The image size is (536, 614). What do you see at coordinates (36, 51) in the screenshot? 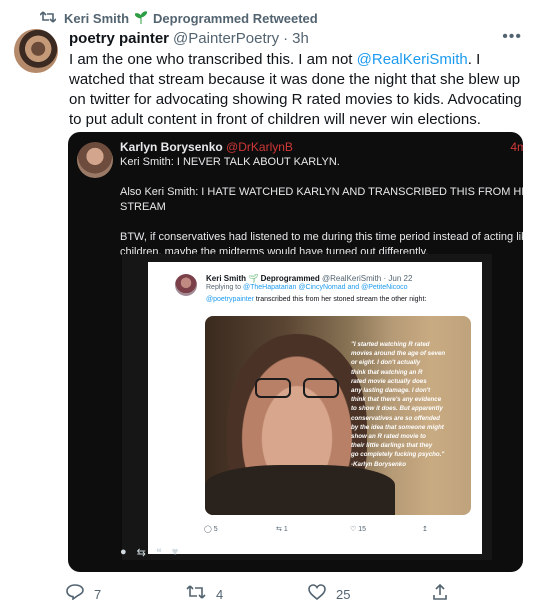
I see `avatar` at bounding box center [36, 51].